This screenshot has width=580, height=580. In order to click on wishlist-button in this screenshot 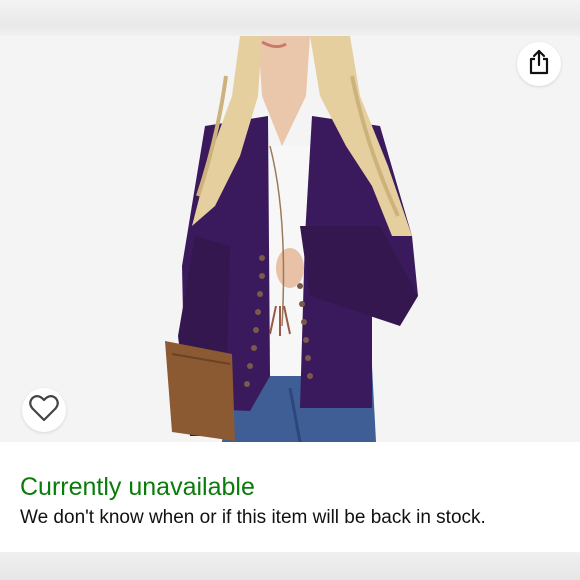, I will do `click(44, 410)`.